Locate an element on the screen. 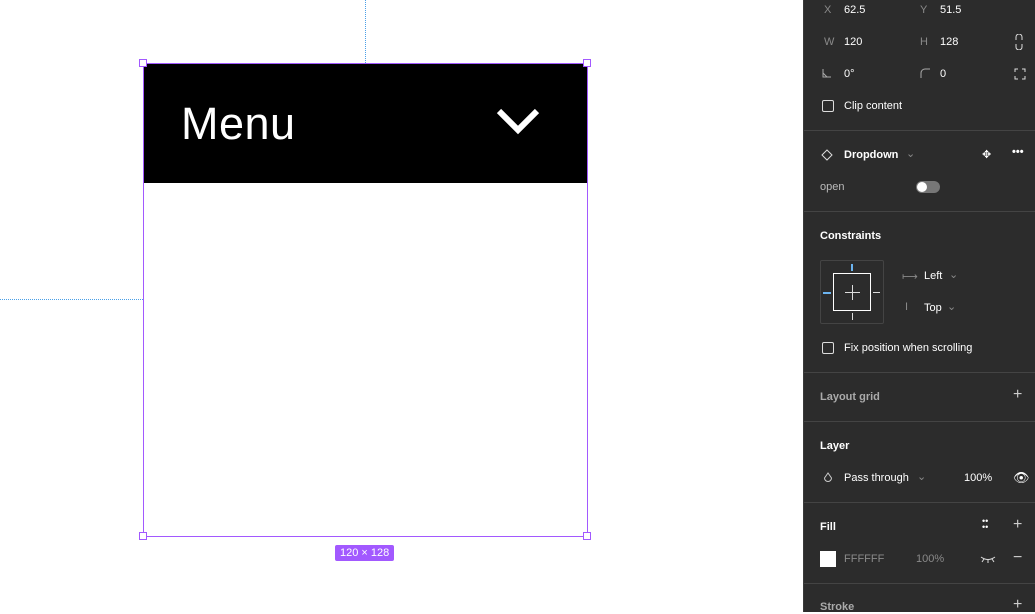 This screenshot has height=614, width=1035. go-to-main-component-icon: ✥ is located at coordinates (986, 154).